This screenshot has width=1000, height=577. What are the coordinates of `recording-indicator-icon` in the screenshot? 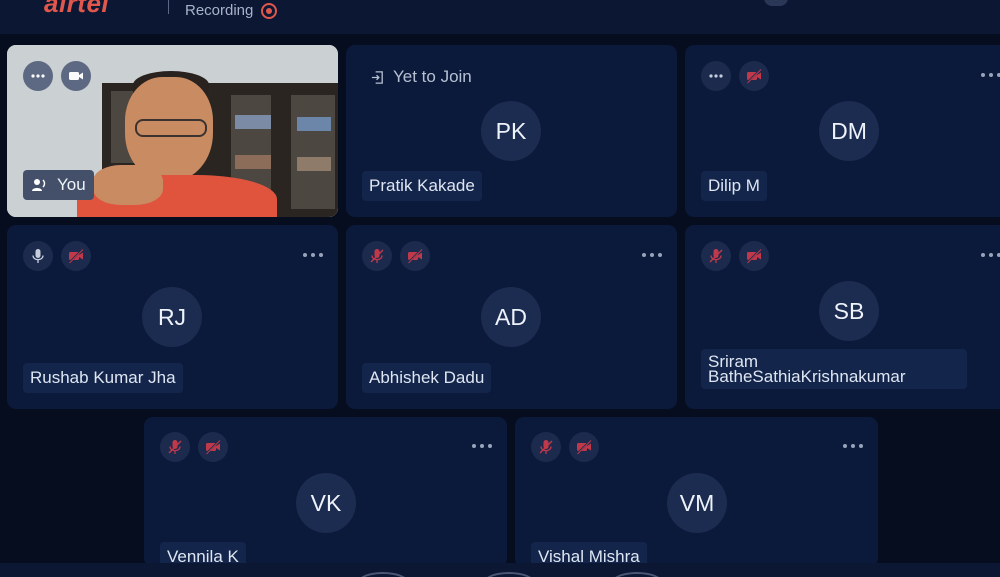 It's located at (269, 11).